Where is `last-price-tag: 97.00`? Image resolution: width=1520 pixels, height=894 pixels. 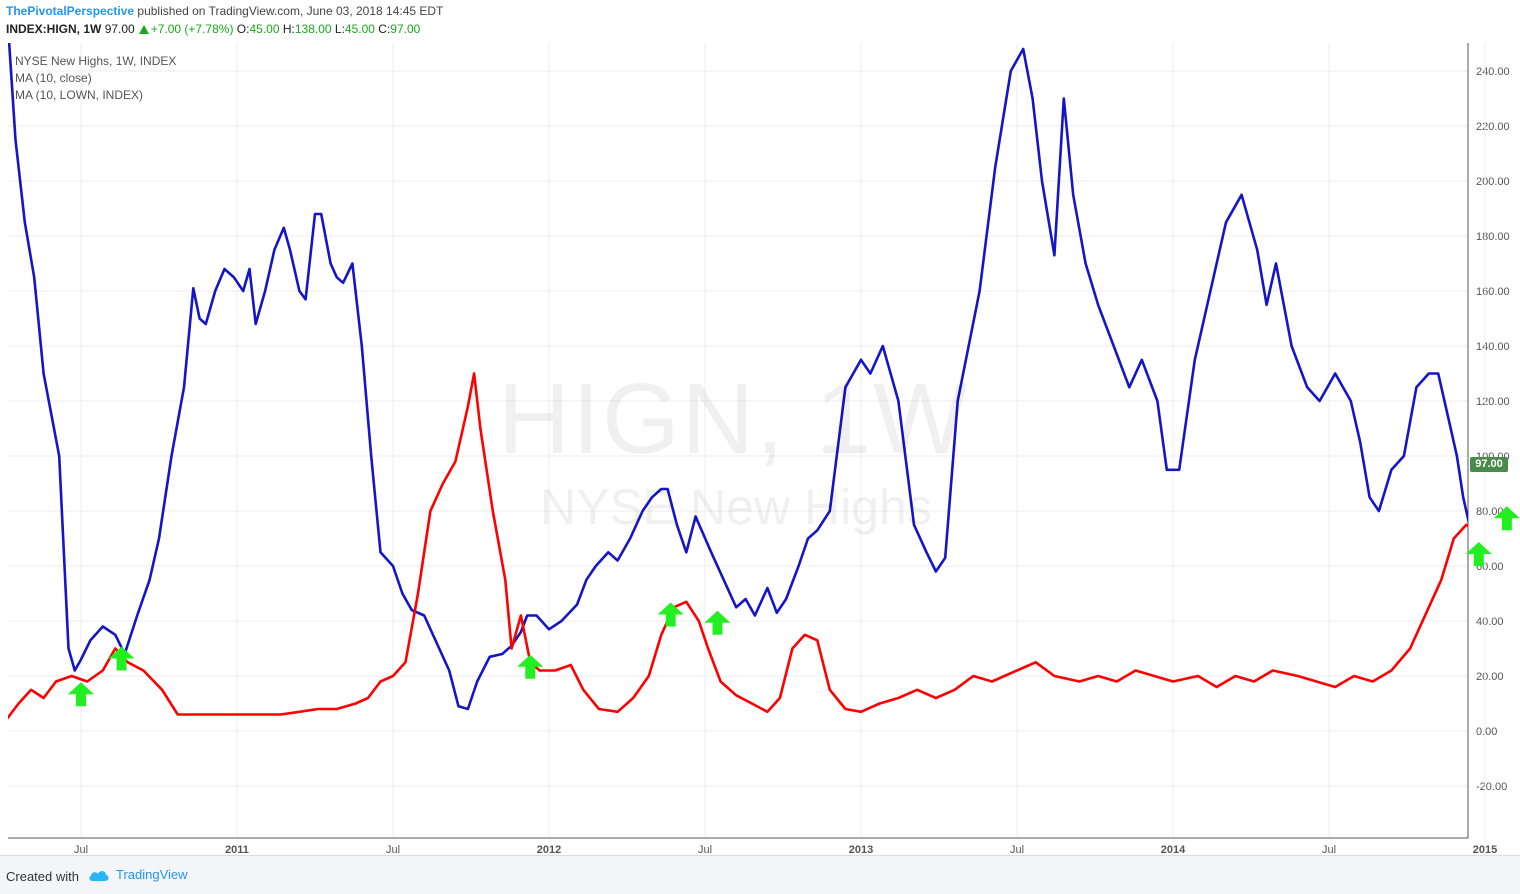
last-price-tag: 97.00 is located at coordinates (1489, 464).